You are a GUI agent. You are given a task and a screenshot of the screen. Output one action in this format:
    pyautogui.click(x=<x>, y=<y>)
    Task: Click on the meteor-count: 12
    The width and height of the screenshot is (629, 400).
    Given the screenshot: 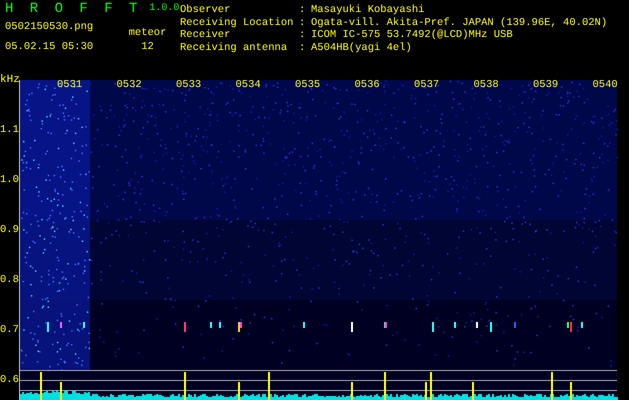 What is the action you would take?
    pyautogui.click(x=147, y=46)
    